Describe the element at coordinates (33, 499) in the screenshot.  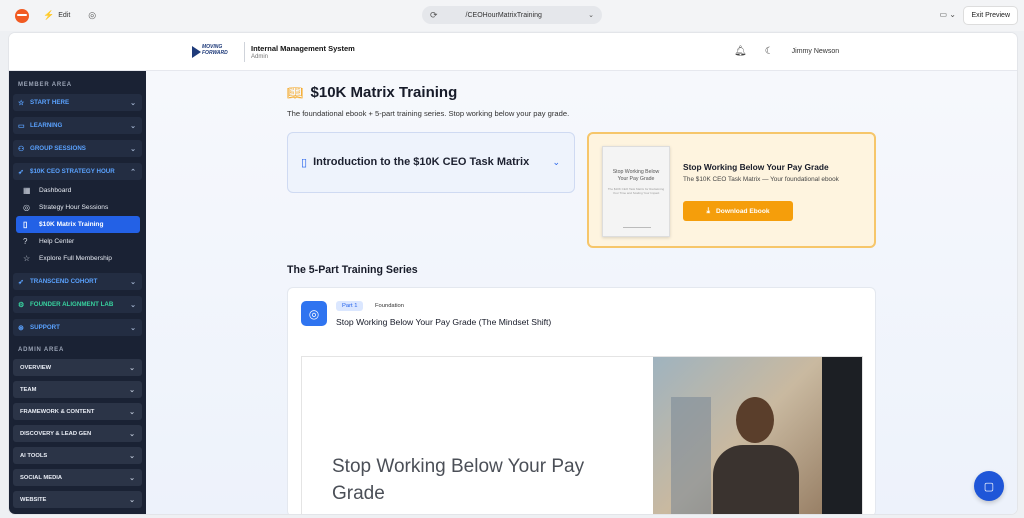
I see `admin-label: WEBSITE` at that location.